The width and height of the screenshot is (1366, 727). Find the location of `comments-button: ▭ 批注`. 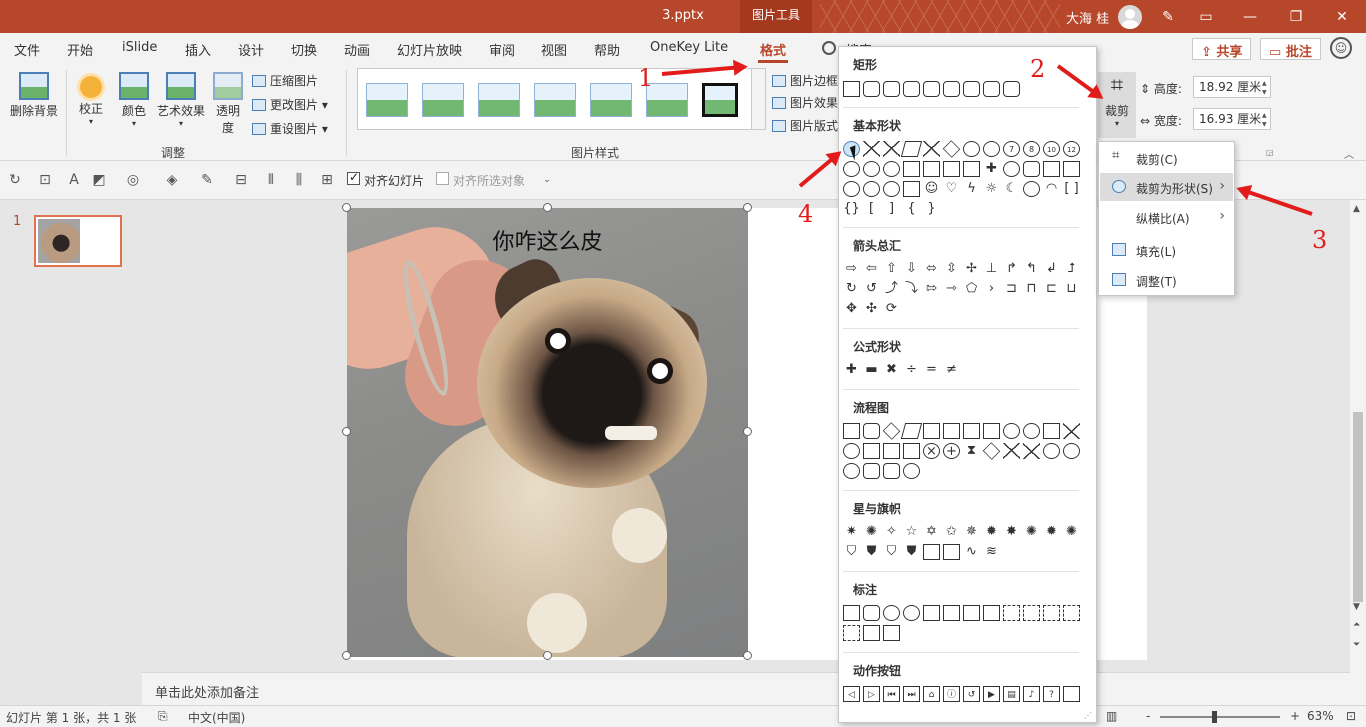

comments-button: ▭ 批注 is located at coordinates (1290, 49).